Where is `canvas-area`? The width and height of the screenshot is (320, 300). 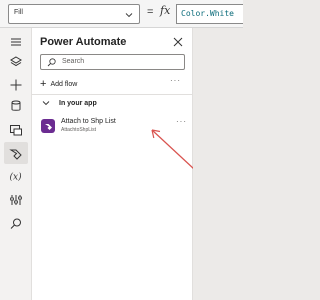
canvas-area is located at coordinates (218, 164).